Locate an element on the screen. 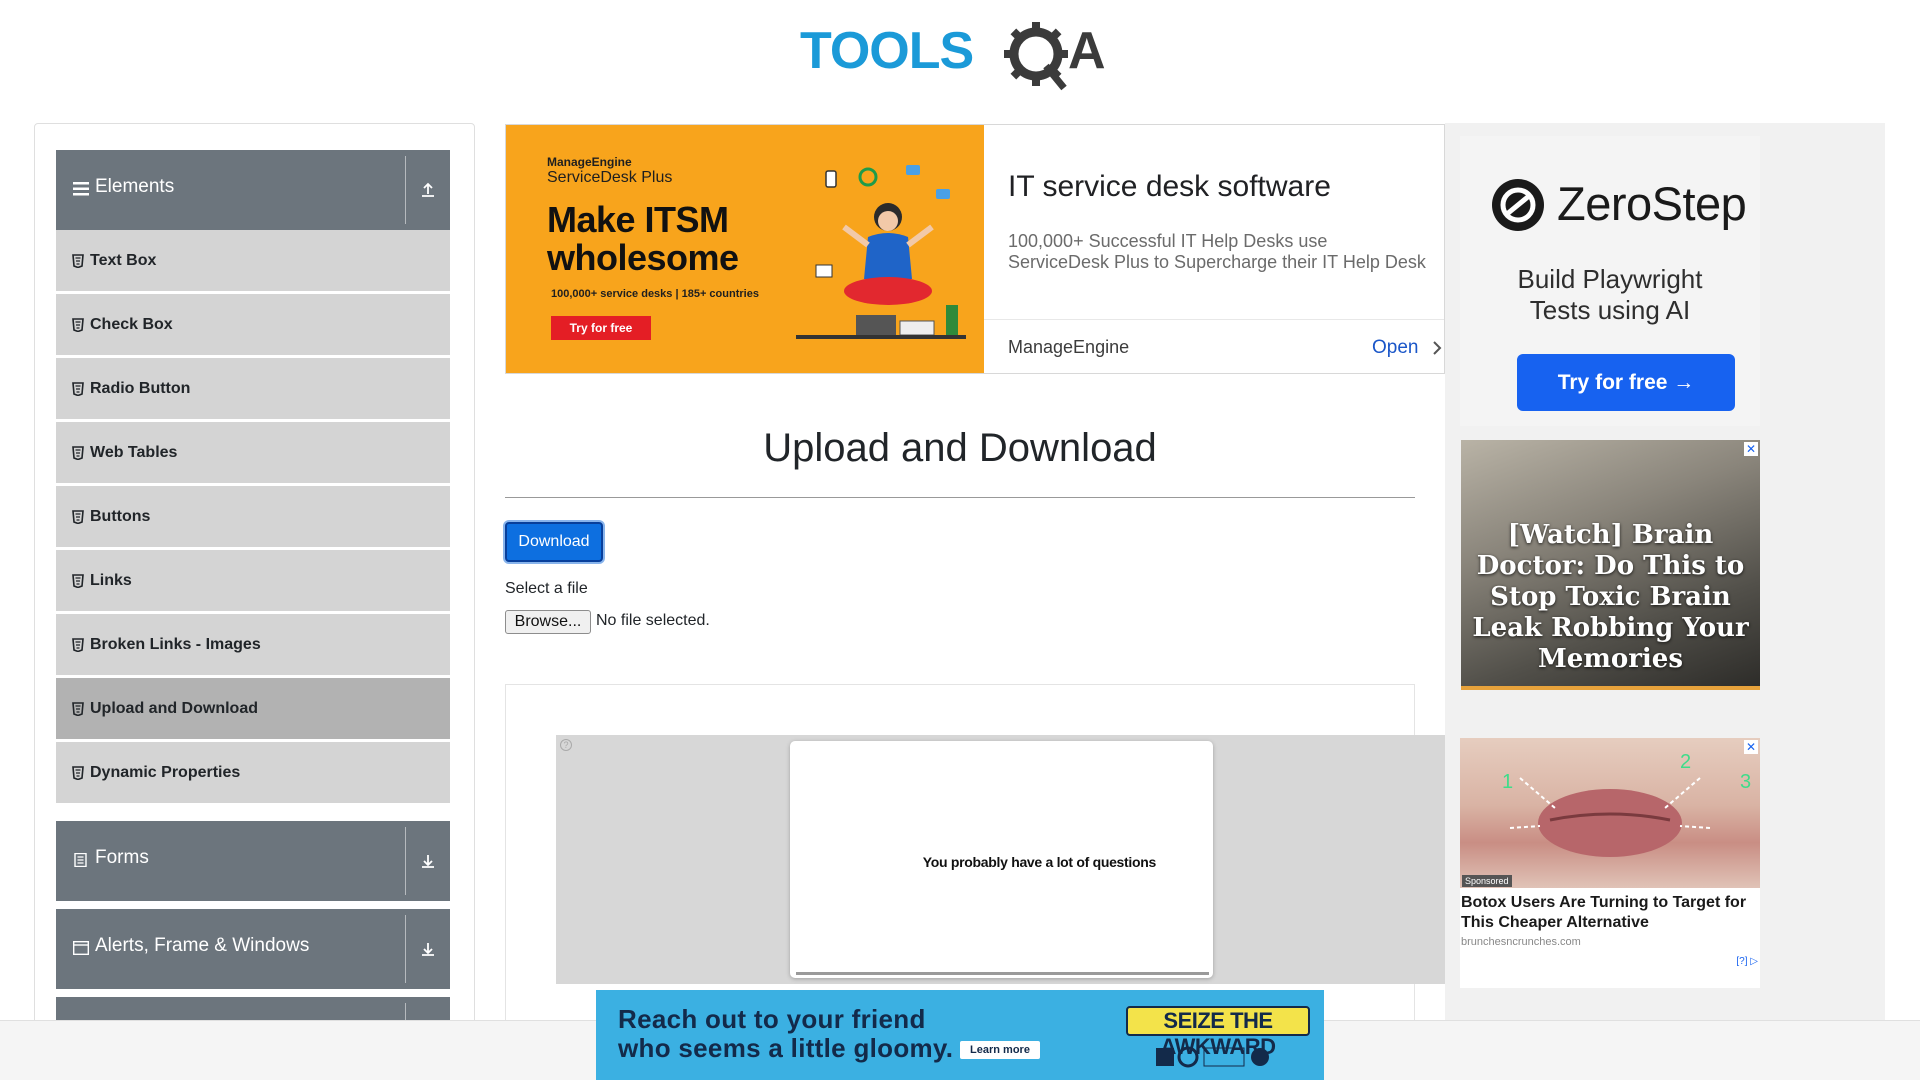 The height and width of the screenshot is (1080, 1920). ad-photo: 1 2 3 is located at coordinates (1610, 813).